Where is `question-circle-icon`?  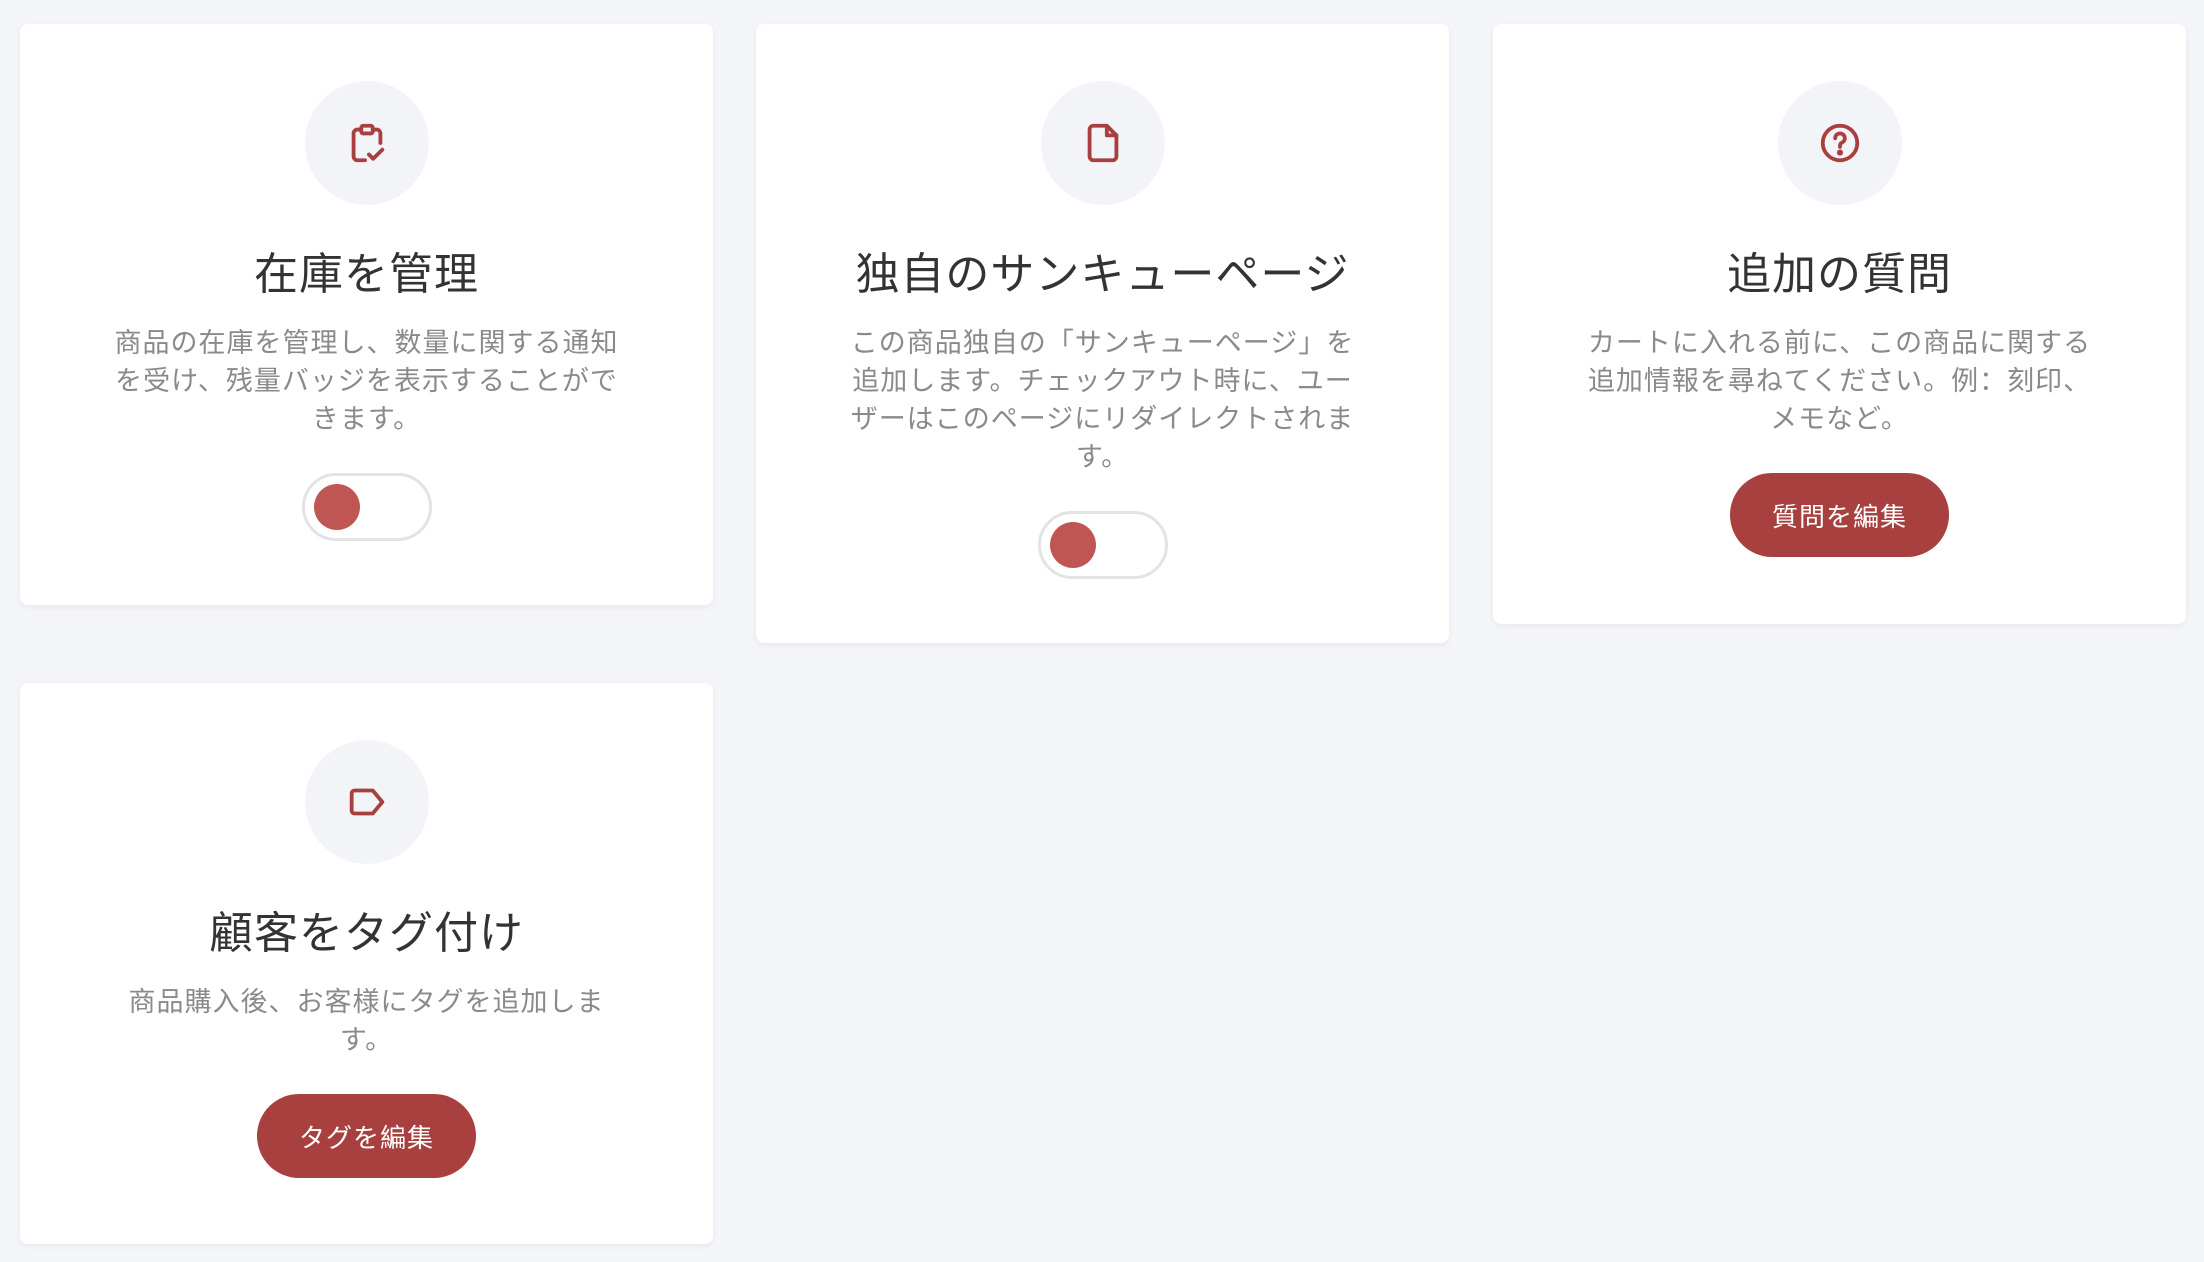 question-circle-icon is located at coordinates (1839, 143).